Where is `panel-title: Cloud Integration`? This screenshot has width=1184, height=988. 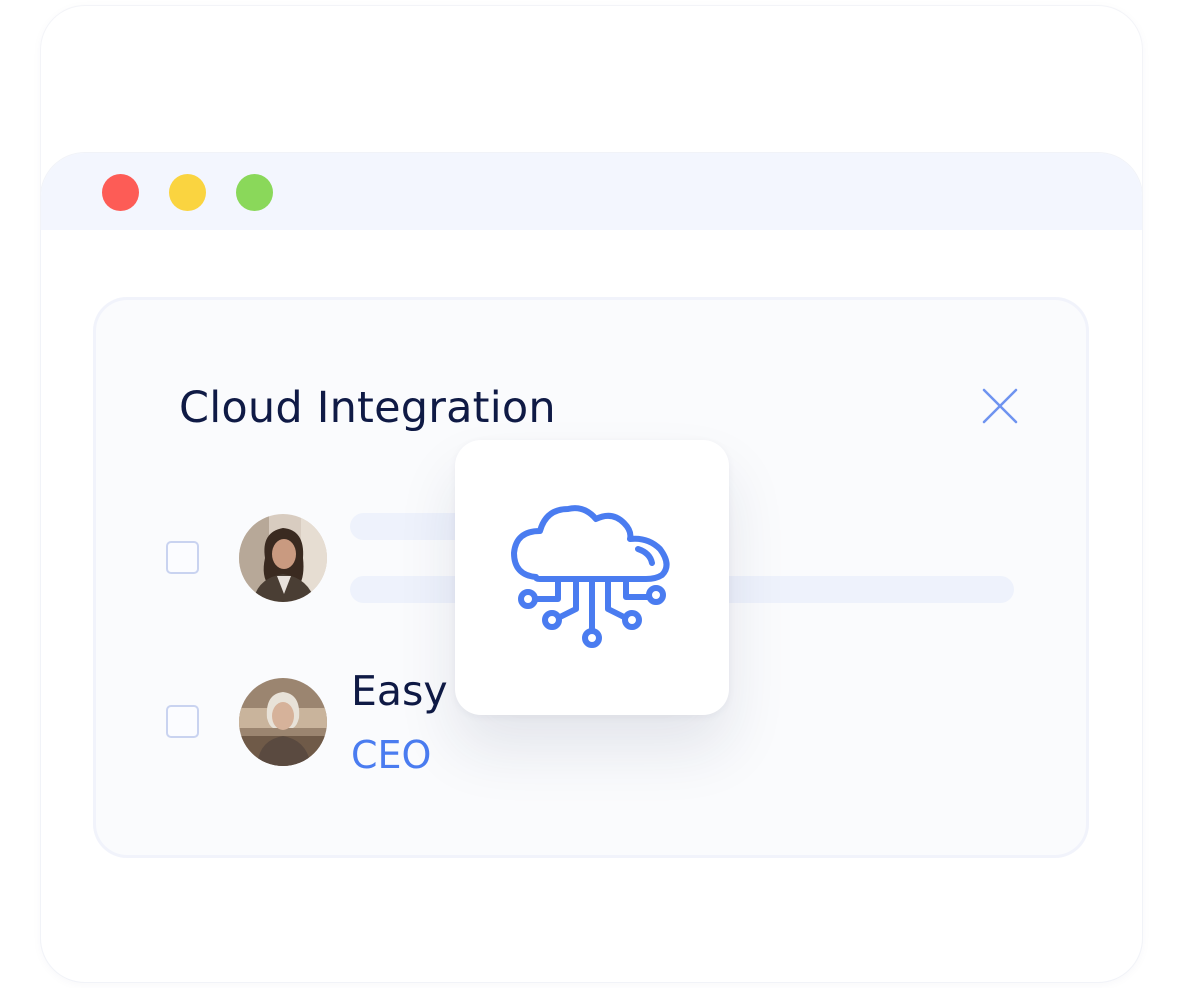 panel-title: Cloud Integration is located at coordinates (367, 408).